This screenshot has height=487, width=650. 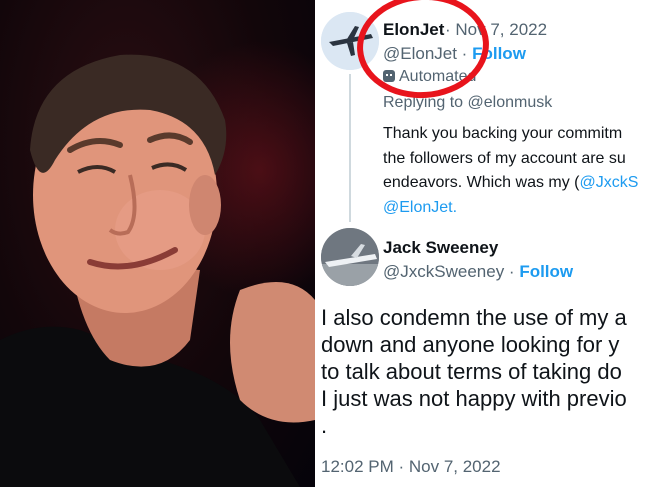 I want to click on tweet1-line-3: endeavors. Which was my (@JxckS, so click(x=516, y=183).